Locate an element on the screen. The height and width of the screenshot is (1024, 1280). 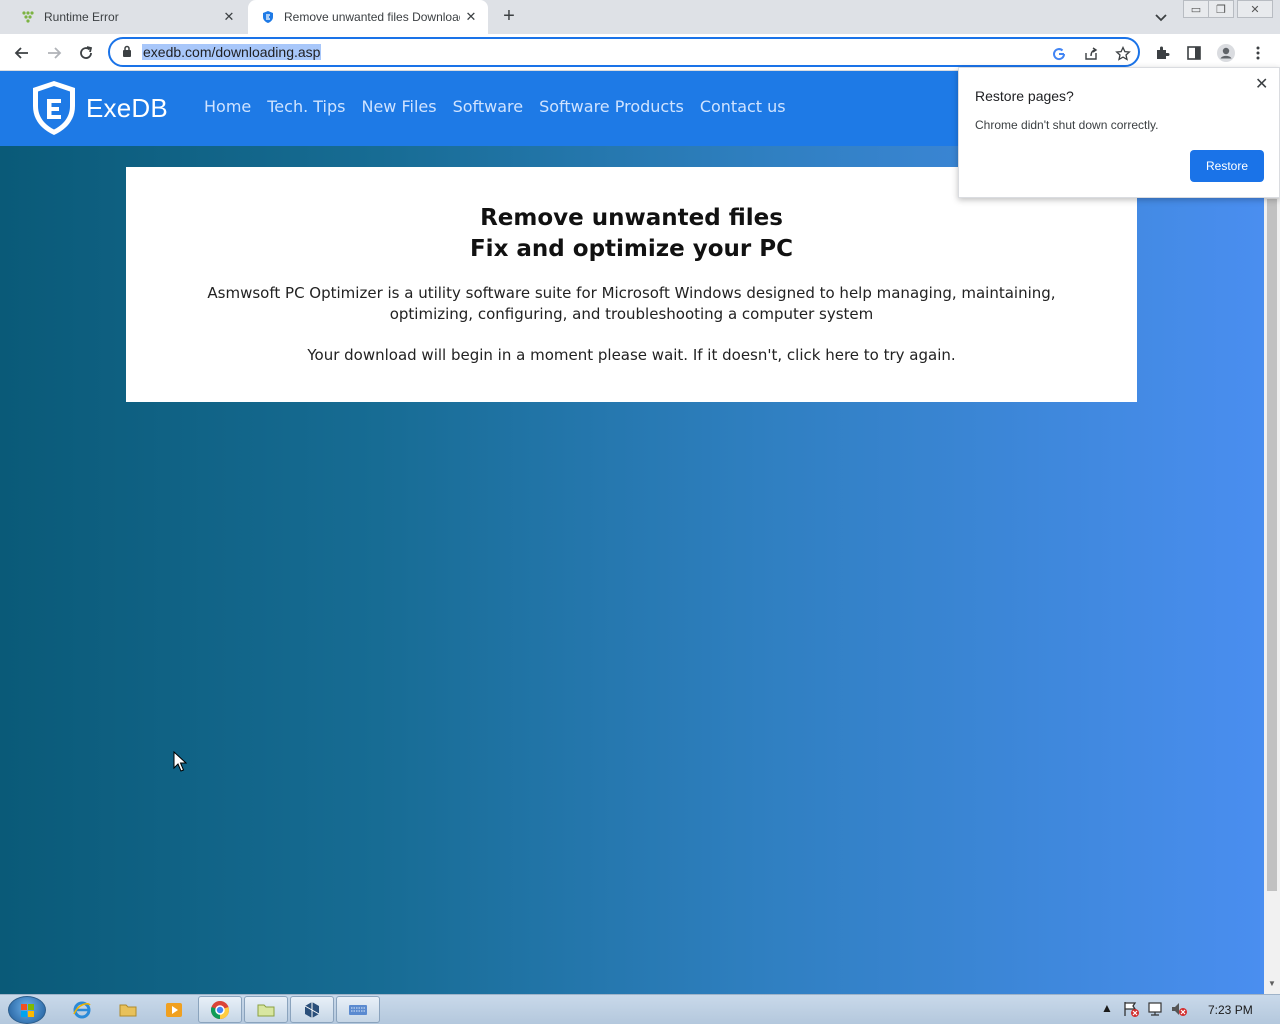
tab-remove-unwanted-files: Remove unwanted files Download ✕ is located at coordinates (368, 17).